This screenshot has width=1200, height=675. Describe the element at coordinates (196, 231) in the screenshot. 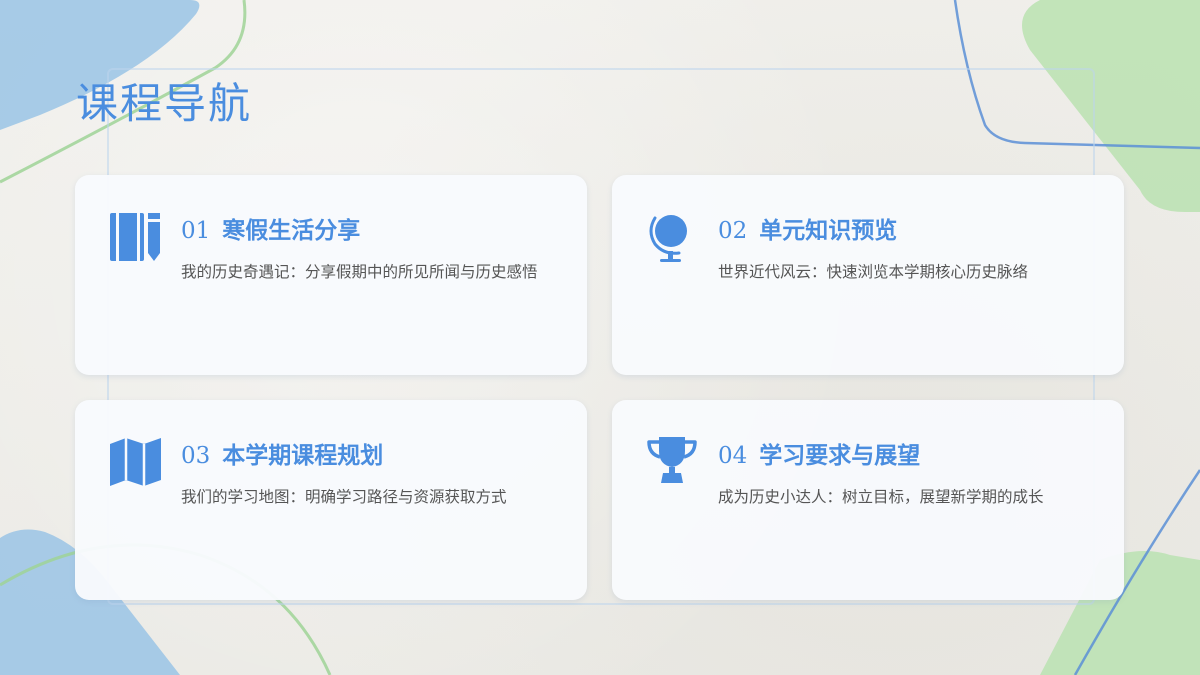

I see `card-number: 01` at that location.